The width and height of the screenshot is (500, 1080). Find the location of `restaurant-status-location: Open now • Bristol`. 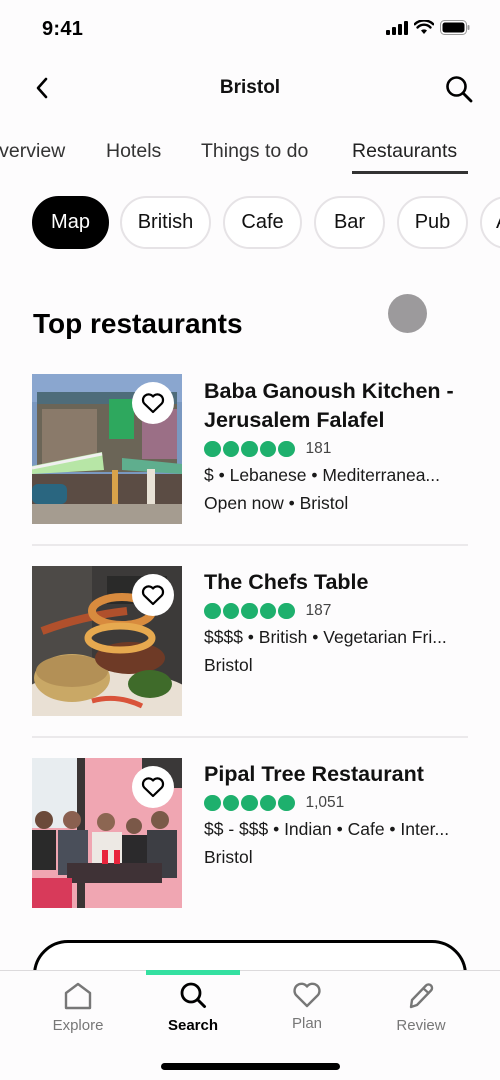

restaurant-status-location: Open now • Bristol is located at coordinates (276, 503).